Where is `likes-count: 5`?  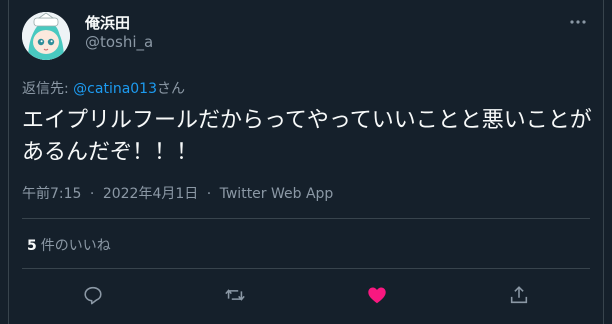
likes-count: 5 is located at coordinates (32, 246).